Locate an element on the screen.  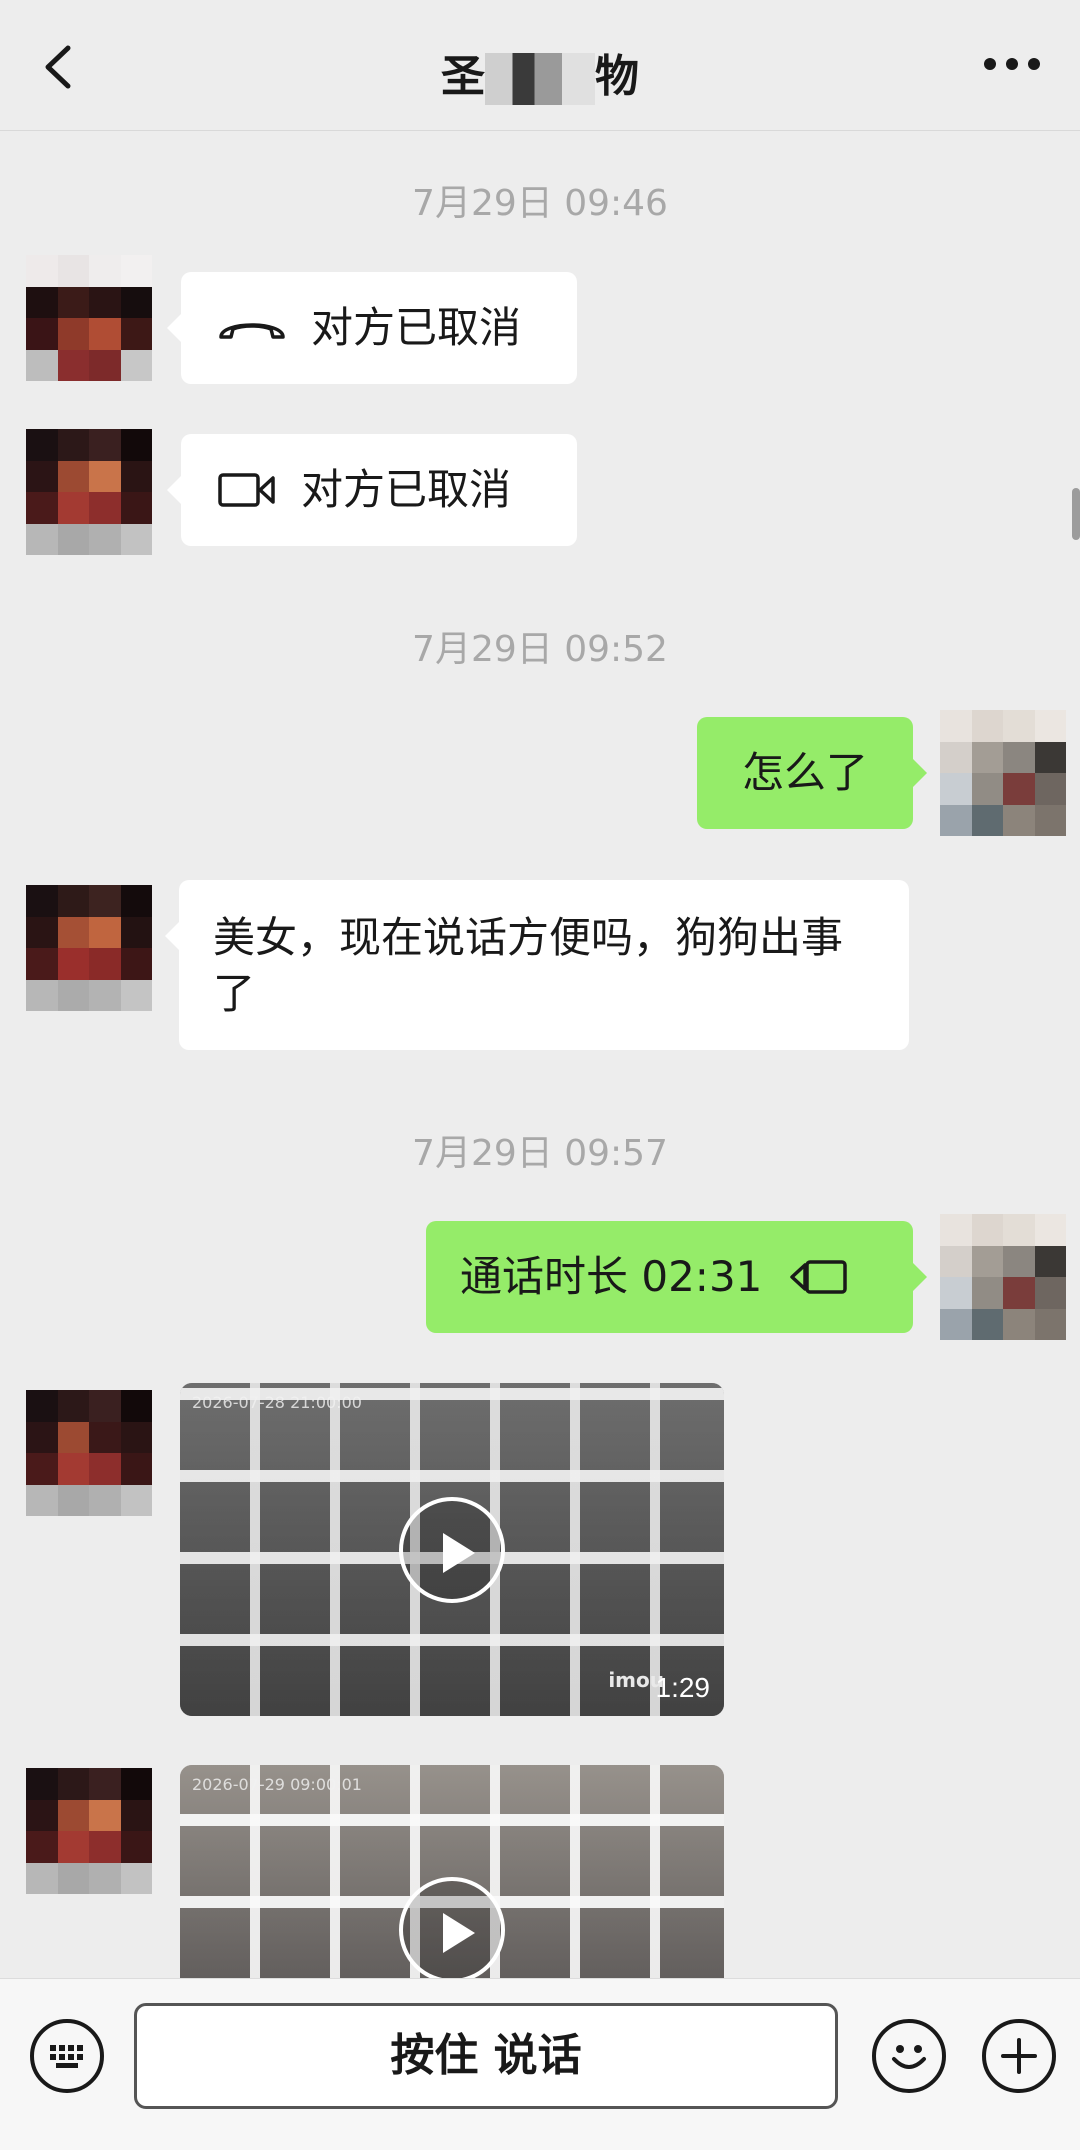
chat-header: 圣物 is located at coordinates (540, 65).